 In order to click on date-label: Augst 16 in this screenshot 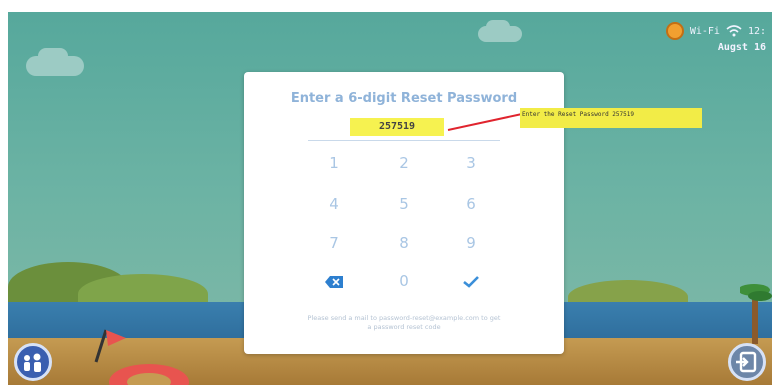, I will do `click(741, 47)`.